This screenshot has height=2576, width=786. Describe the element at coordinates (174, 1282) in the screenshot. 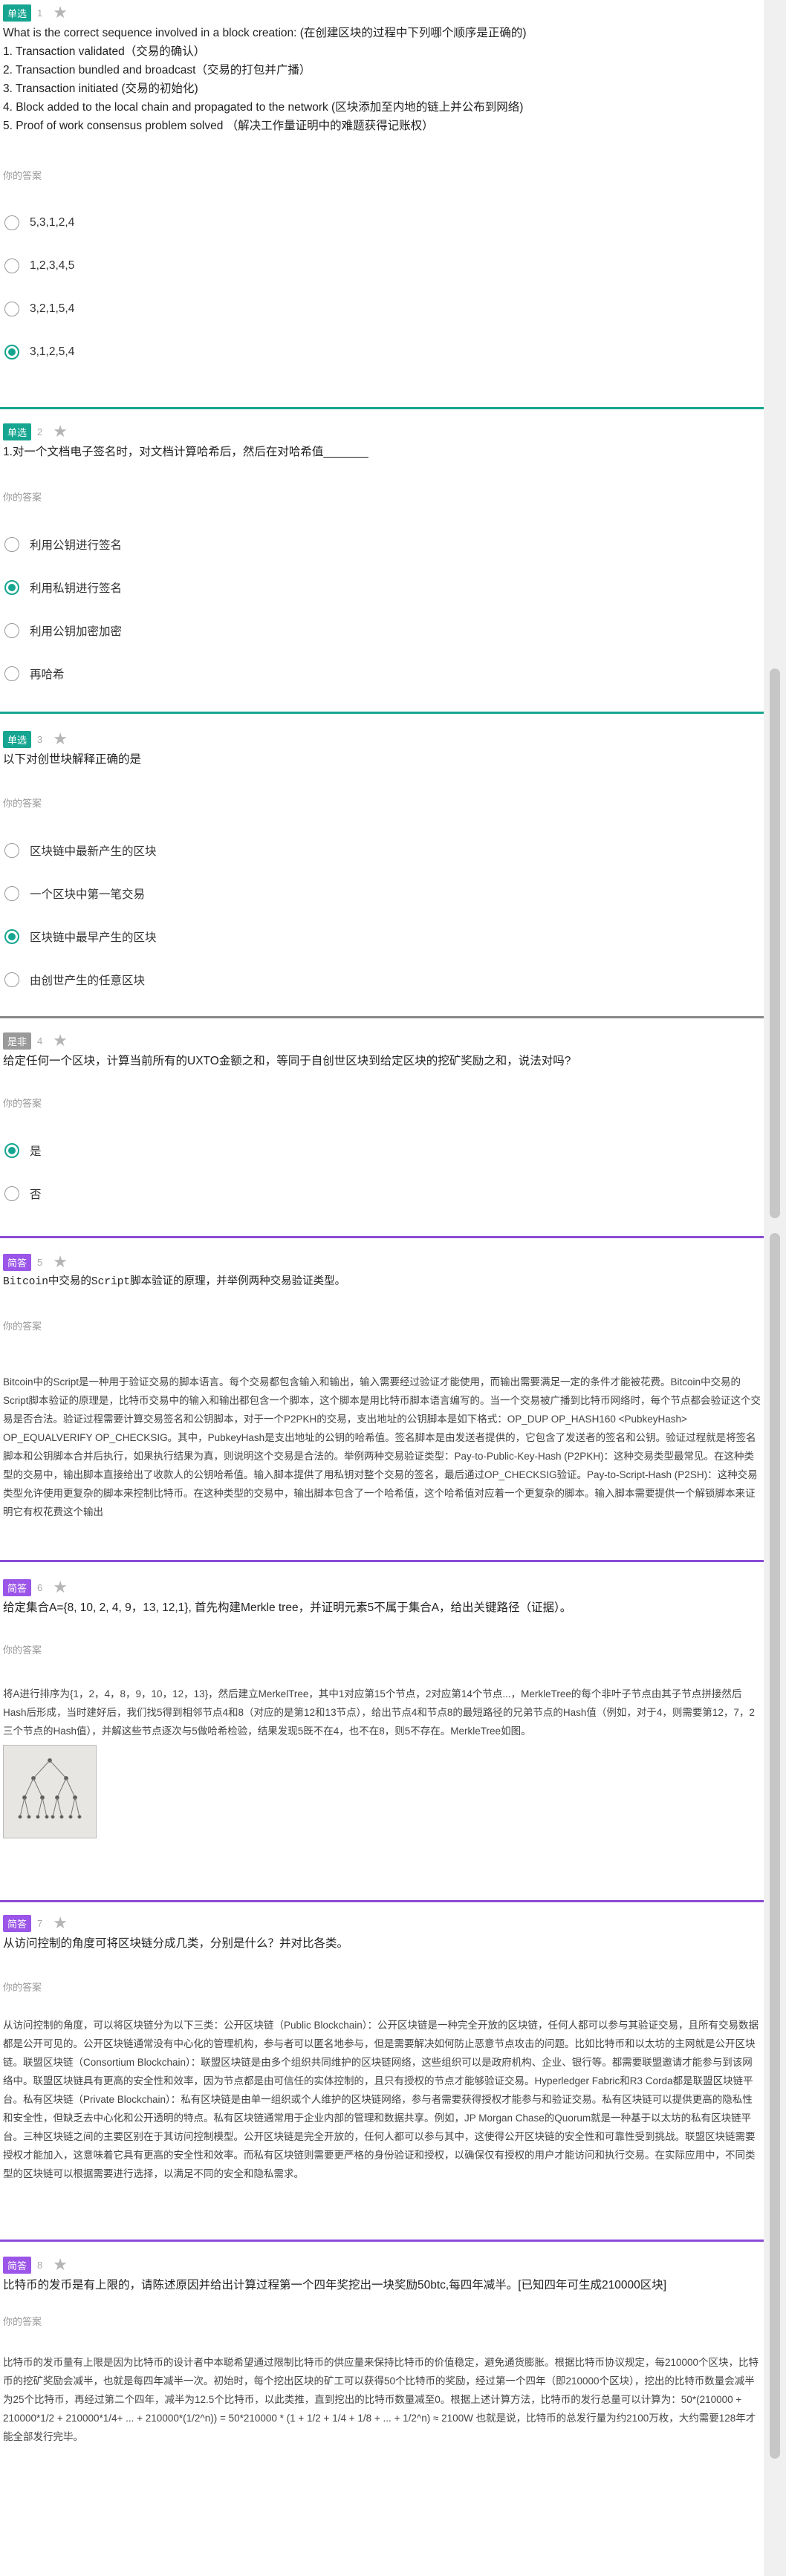

I see `question-stem: Bitcoin中交易的Script脚本验证的原理，并举例两种交易验证类型。` at that location.